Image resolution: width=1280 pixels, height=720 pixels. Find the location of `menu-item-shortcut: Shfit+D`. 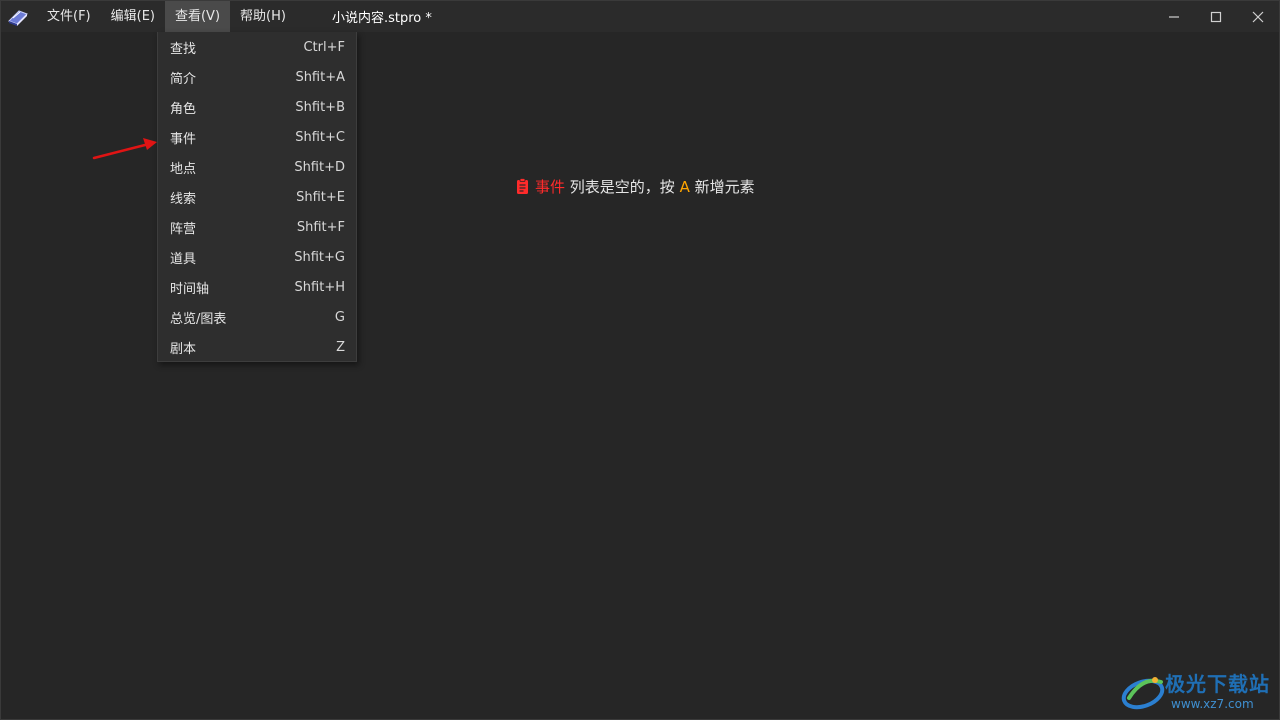

menu-item-shortcut: Shfit+D is located at coordinates (319, 167).